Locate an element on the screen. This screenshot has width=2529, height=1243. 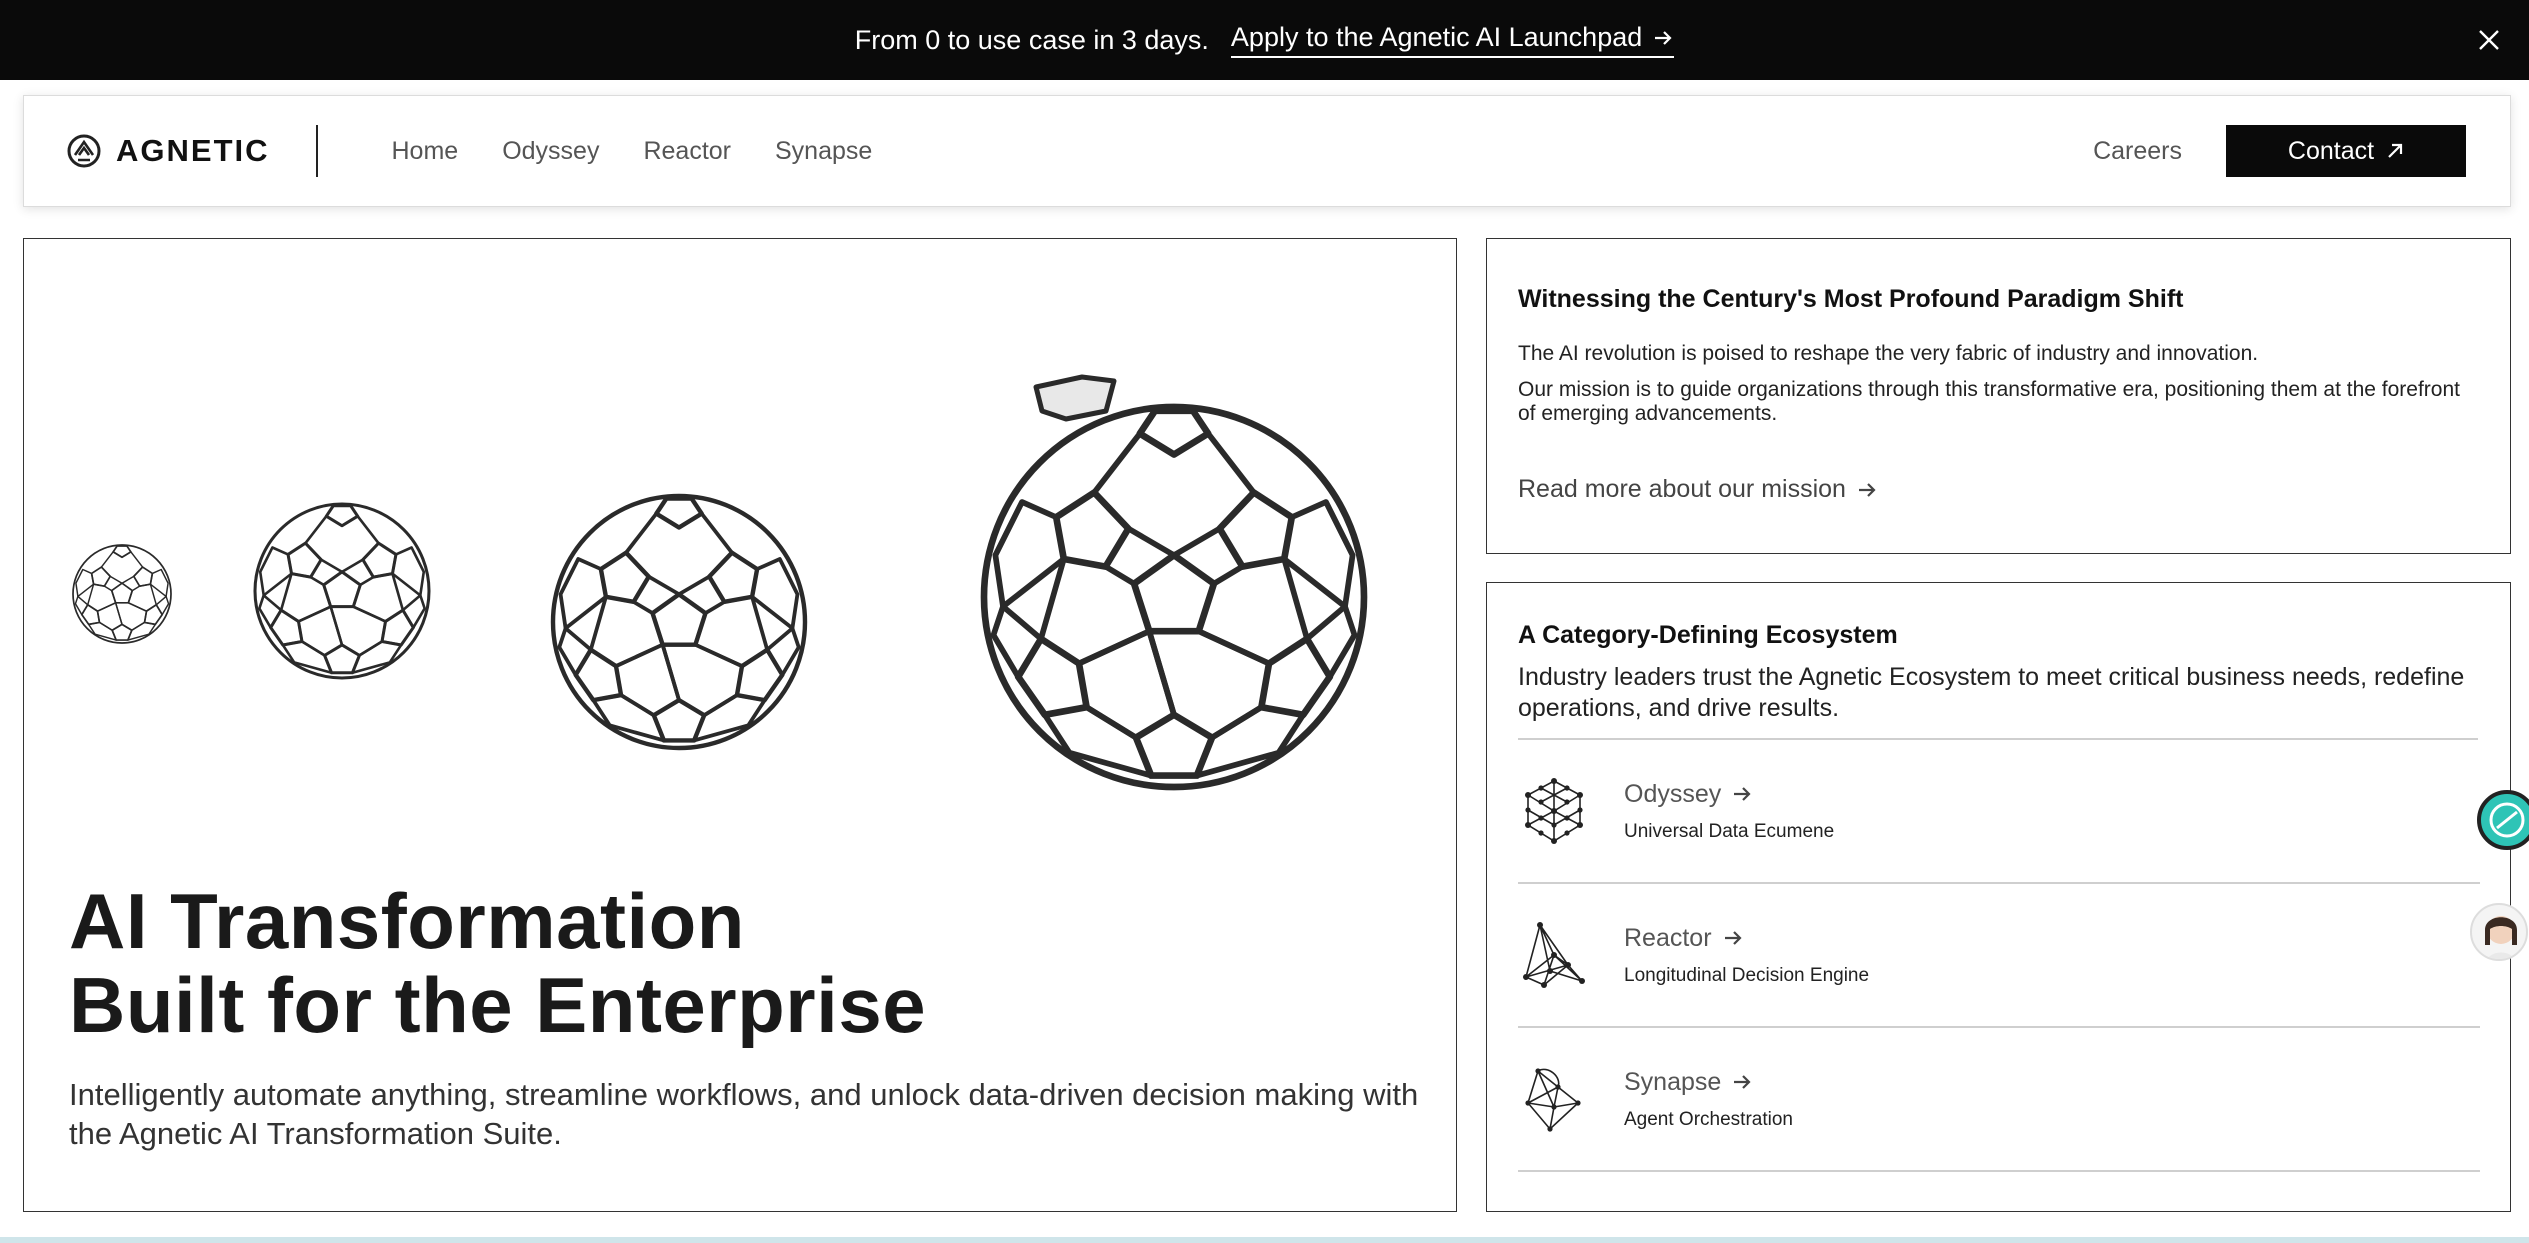
ecosystem-heading: A Category-Defining Ecosystem is located at coordinates (1708, 635).